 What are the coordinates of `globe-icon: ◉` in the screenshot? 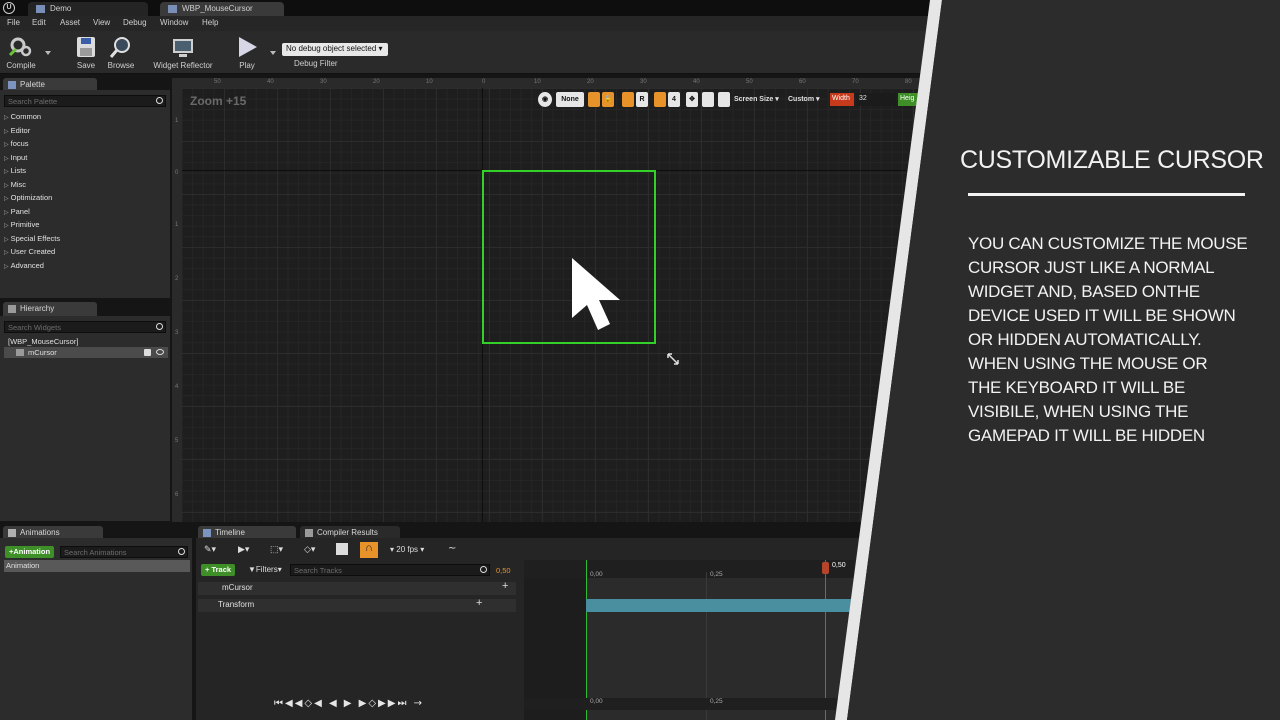 It's located at (545, 99).